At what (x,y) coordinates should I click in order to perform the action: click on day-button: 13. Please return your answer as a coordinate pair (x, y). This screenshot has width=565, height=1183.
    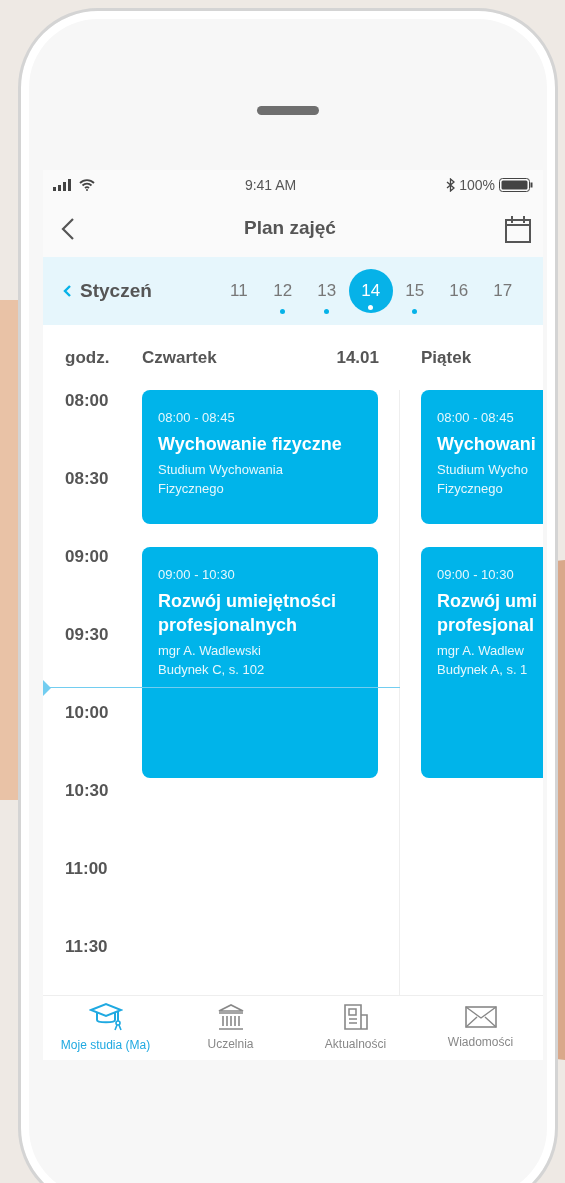
    Looking at the image, I should click on (326, 291).